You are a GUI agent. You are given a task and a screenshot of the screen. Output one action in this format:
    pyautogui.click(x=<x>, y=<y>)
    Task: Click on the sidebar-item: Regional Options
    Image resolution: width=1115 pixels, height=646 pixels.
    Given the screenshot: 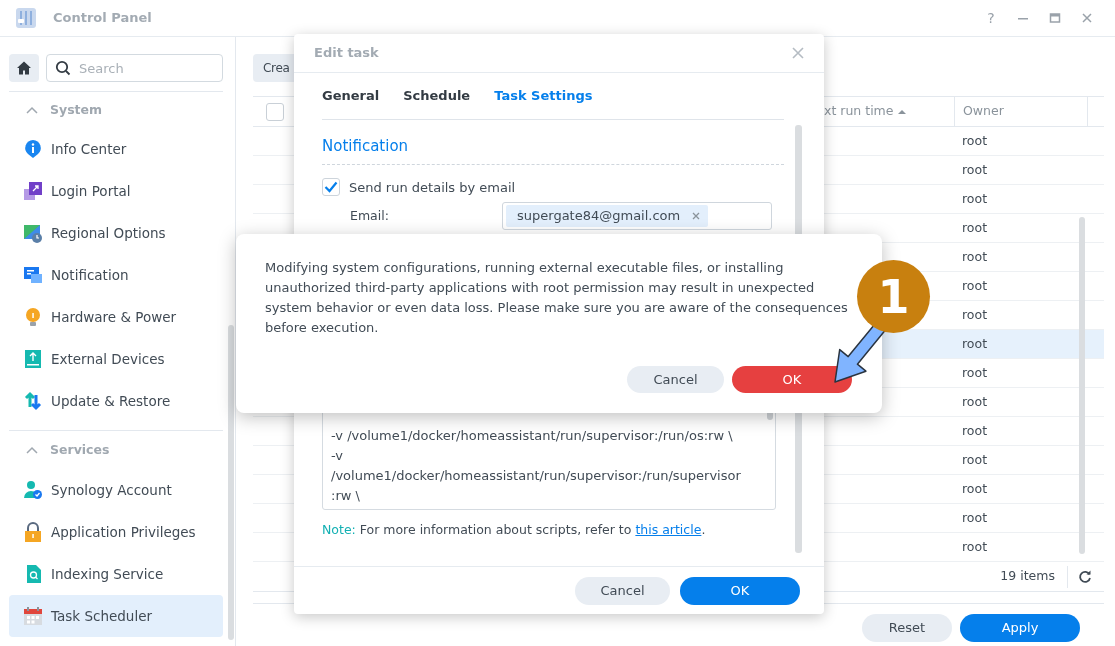 What is the action you would take?
    pyautogui.click(x=116, y=233)
    